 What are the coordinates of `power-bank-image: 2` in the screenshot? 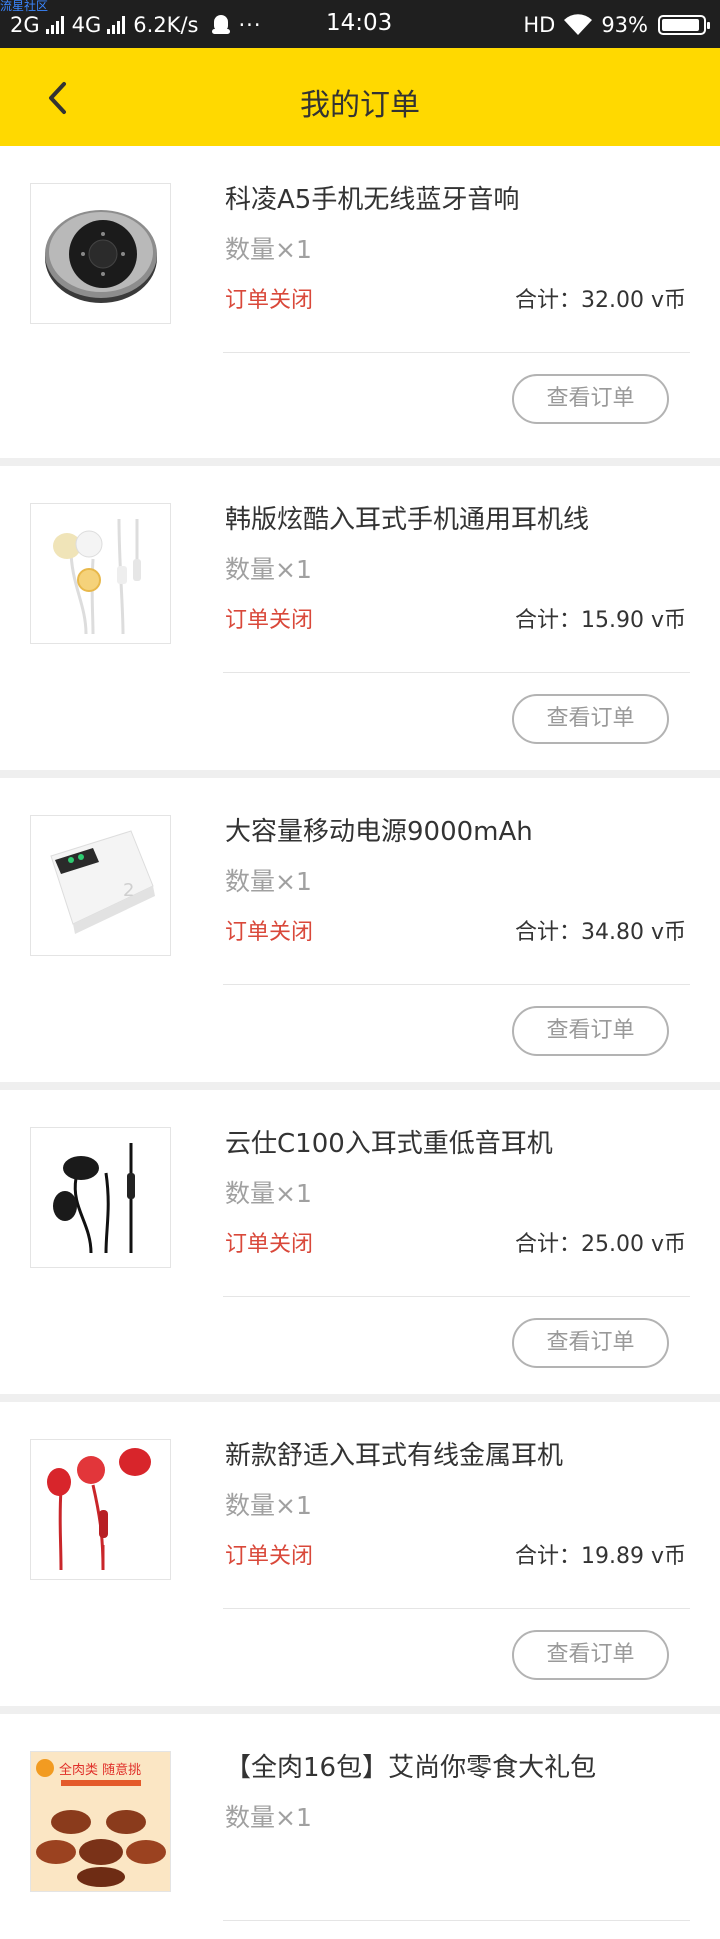 It's located at (102, 882).